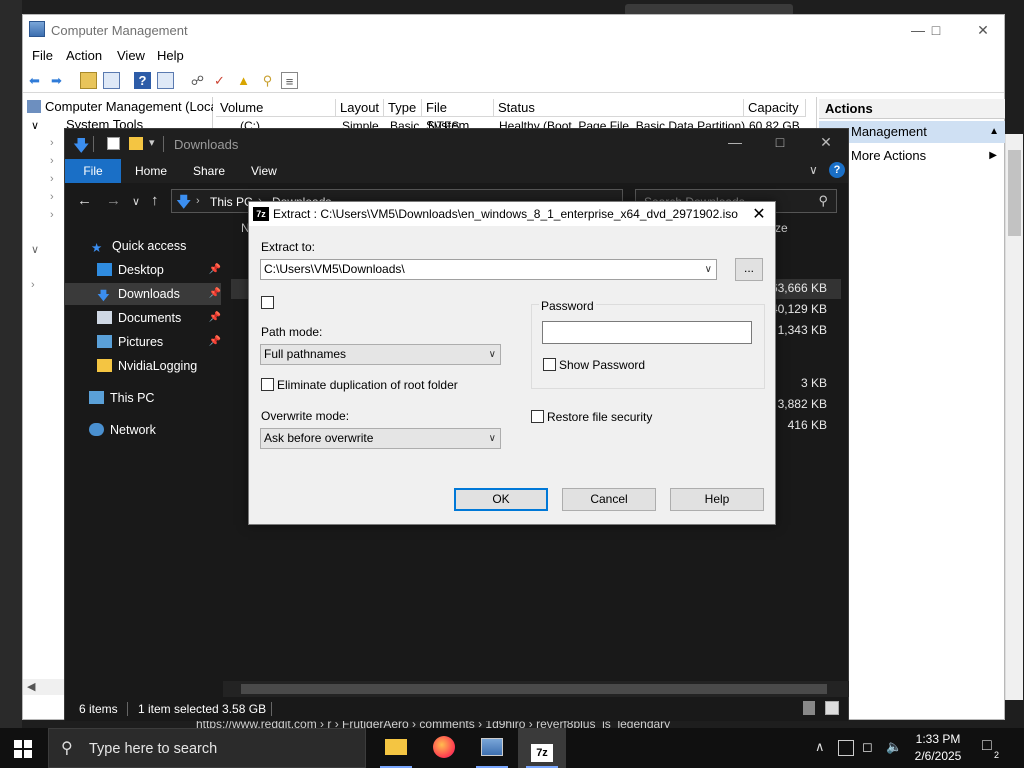 The height and width of the screenshot is (768, 1024). What do you see at coordinates (23, 749) in the screenshot?
I see `windows-start-icon` at bounding box center [23, 749].